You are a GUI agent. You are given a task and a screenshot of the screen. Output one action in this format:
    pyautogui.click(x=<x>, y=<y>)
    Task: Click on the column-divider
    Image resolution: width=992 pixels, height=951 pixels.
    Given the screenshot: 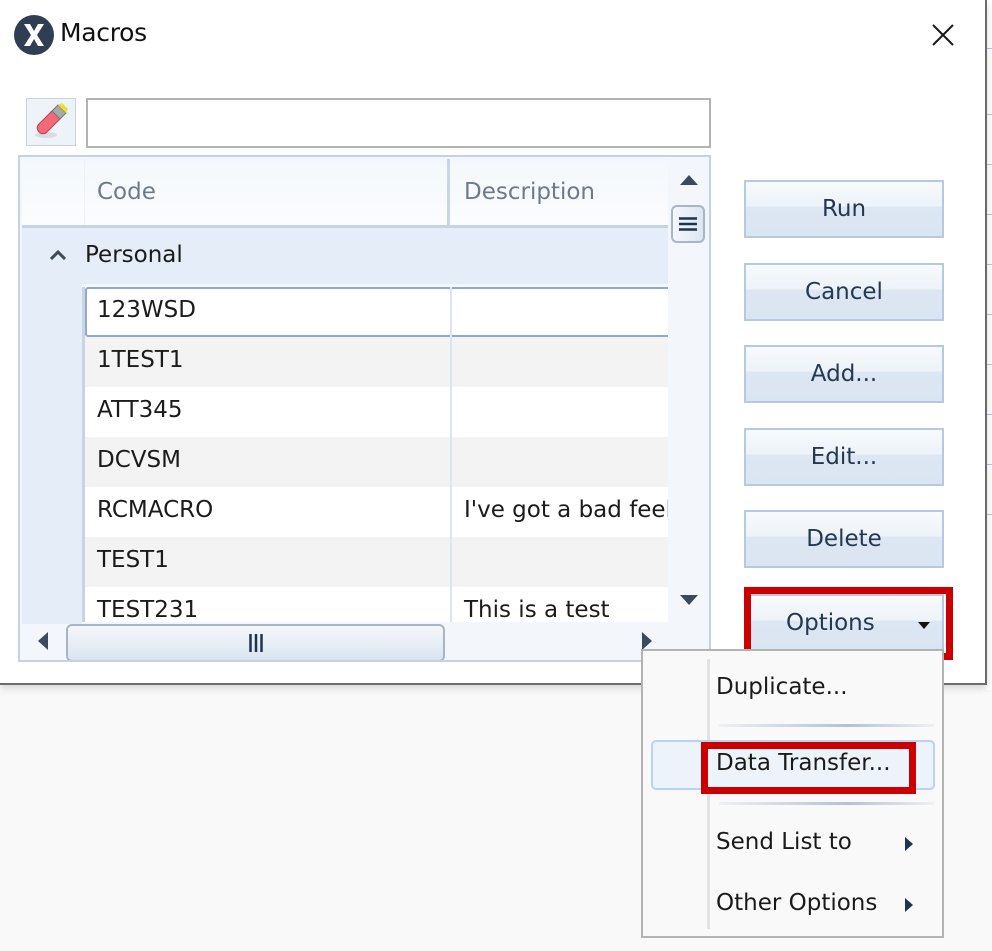 What is the action you would take?
    pyautogui.click(x=451, y=454)
    